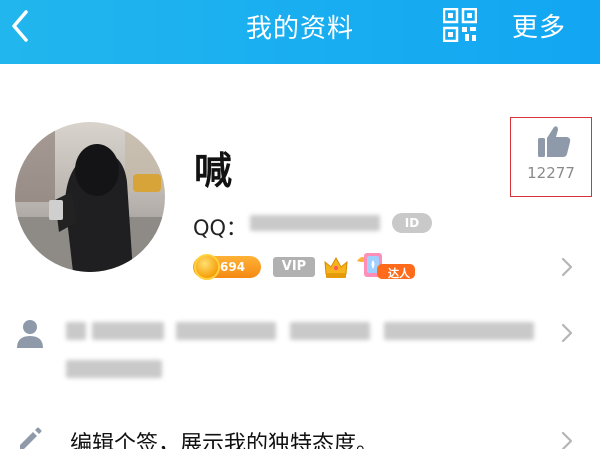 This screenshot has height=449, width=600. Describe the element at coordinates (31, 438) in the screenshot. I see `pencil-icon` at that location.